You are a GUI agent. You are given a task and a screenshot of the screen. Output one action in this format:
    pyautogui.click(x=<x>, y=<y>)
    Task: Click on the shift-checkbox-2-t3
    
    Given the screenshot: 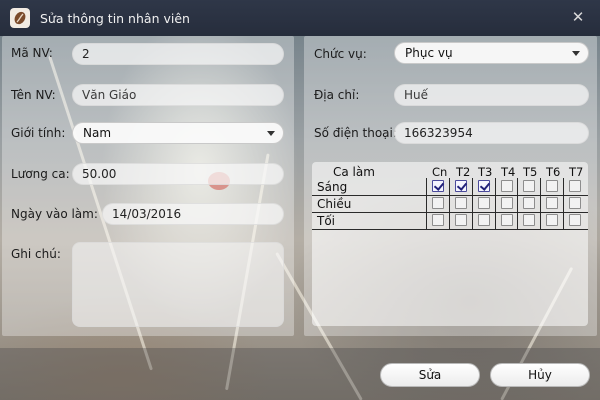 What is the action you would take?
    pyautogui.click(x=484, y=220)
    